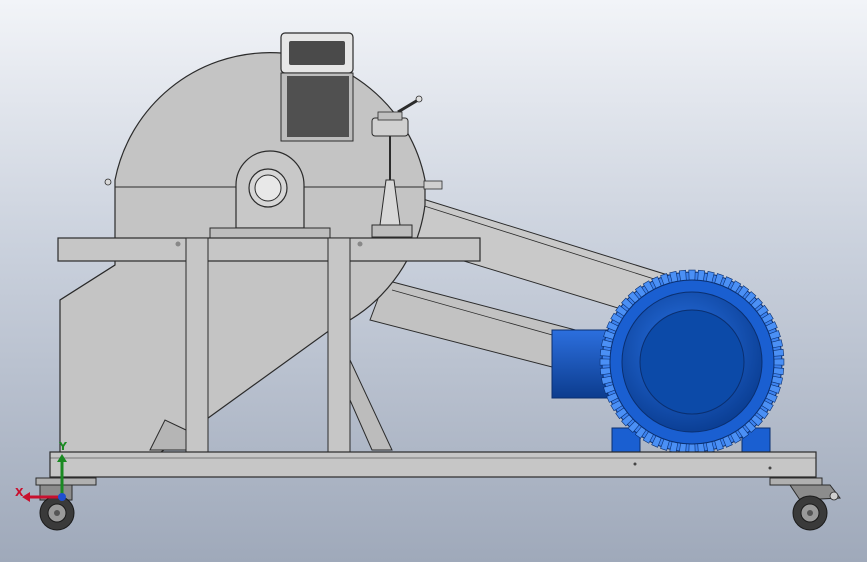 This screenshot has width=867, height=562. I want to click on y-axis-label: Y, so click(63, 446).